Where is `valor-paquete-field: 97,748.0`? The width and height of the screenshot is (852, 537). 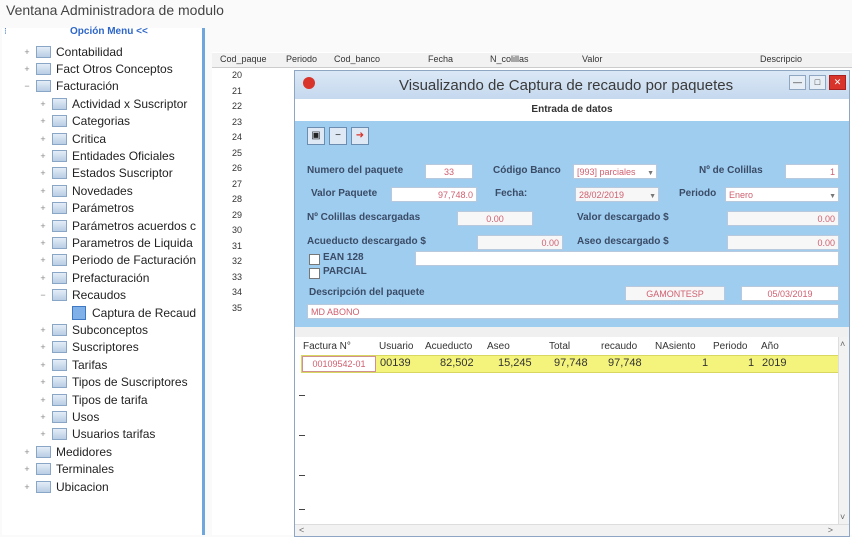 valor-paquete-field: 97,748.0 is located at coordinates (434, 194).